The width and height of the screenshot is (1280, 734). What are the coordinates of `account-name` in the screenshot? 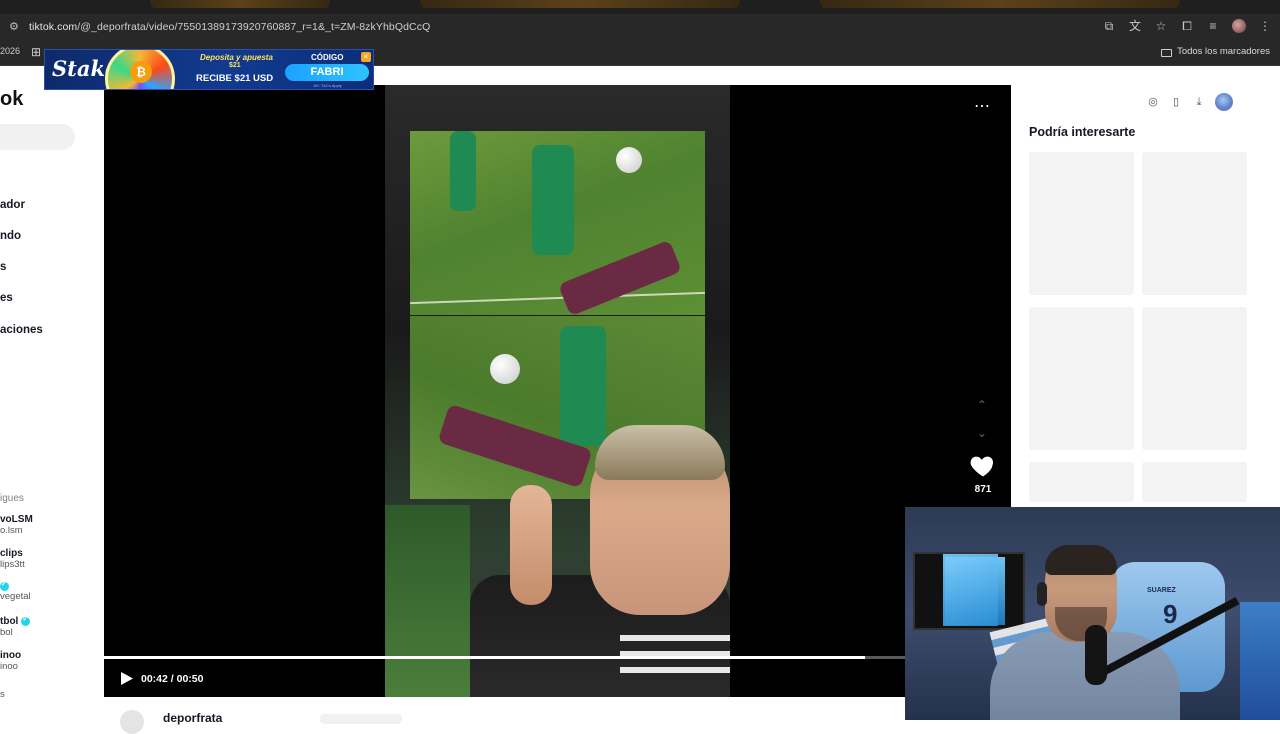 It's located at (15, 585).